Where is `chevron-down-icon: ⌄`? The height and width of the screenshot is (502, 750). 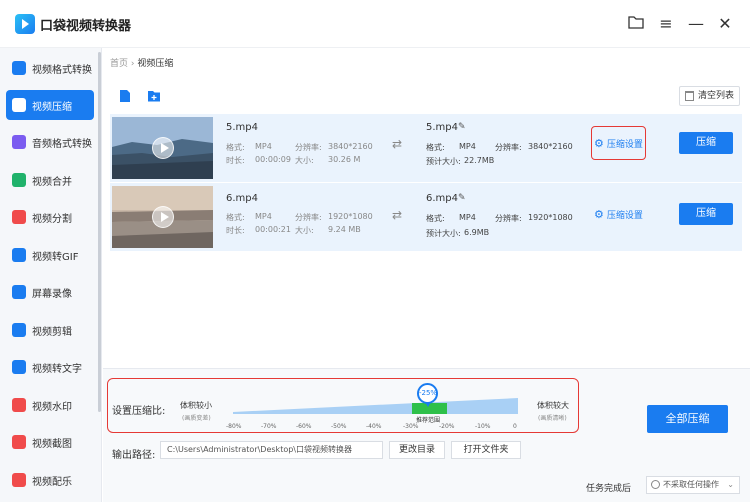
chevron-down-icon: ⌄ is located at coordinates (730, 484).